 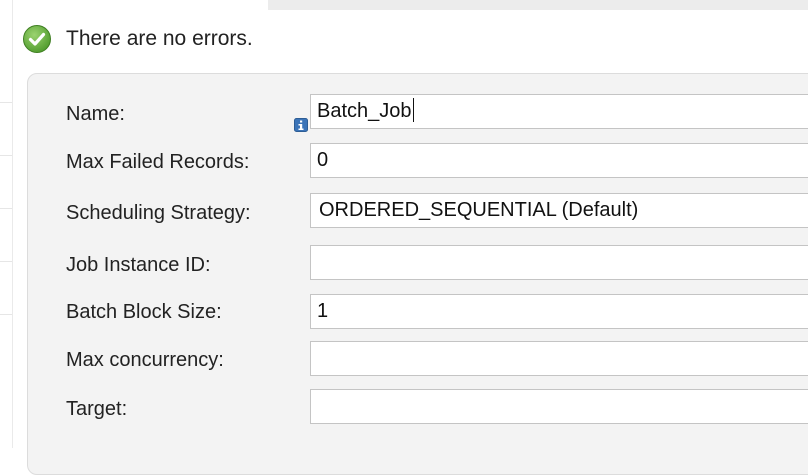 I want to click on check-circle-icon, so click(x=37, y=39).